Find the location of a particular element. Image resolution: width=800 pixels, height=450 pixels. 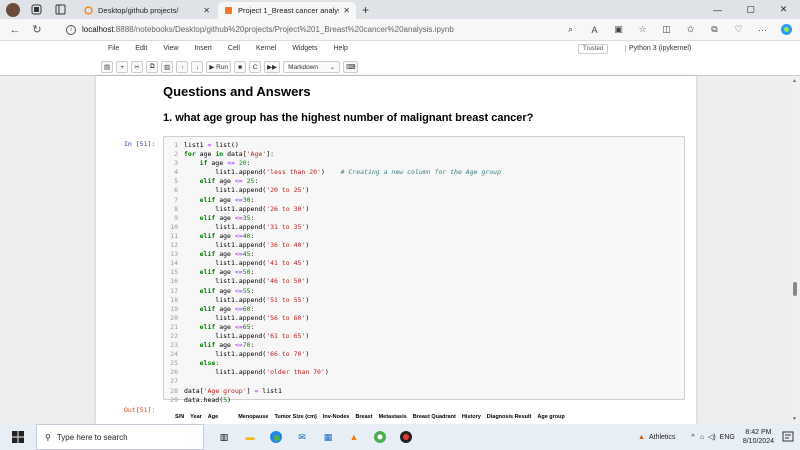

tab-desktop-github: Desktop/github projects/ ✕ is located at coordinates (147, 10).